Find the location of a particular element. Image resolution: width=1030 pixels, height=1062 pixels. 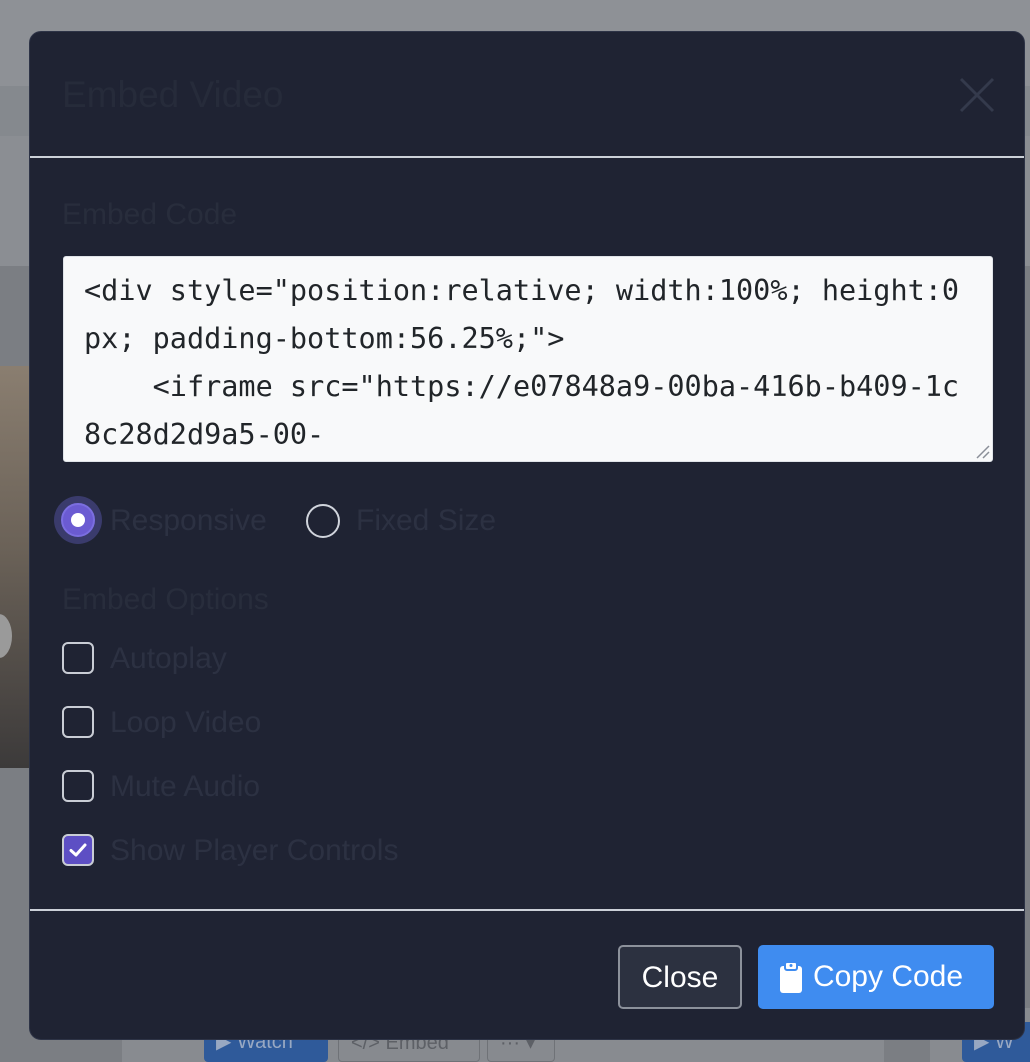

resize-grip-icon is located at coordinates (982, 451).